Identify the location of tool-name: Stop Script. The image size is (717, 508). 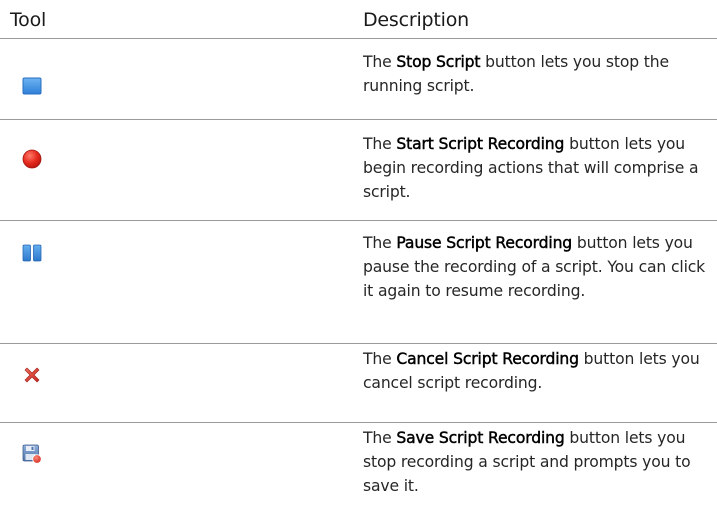
(438, 62).